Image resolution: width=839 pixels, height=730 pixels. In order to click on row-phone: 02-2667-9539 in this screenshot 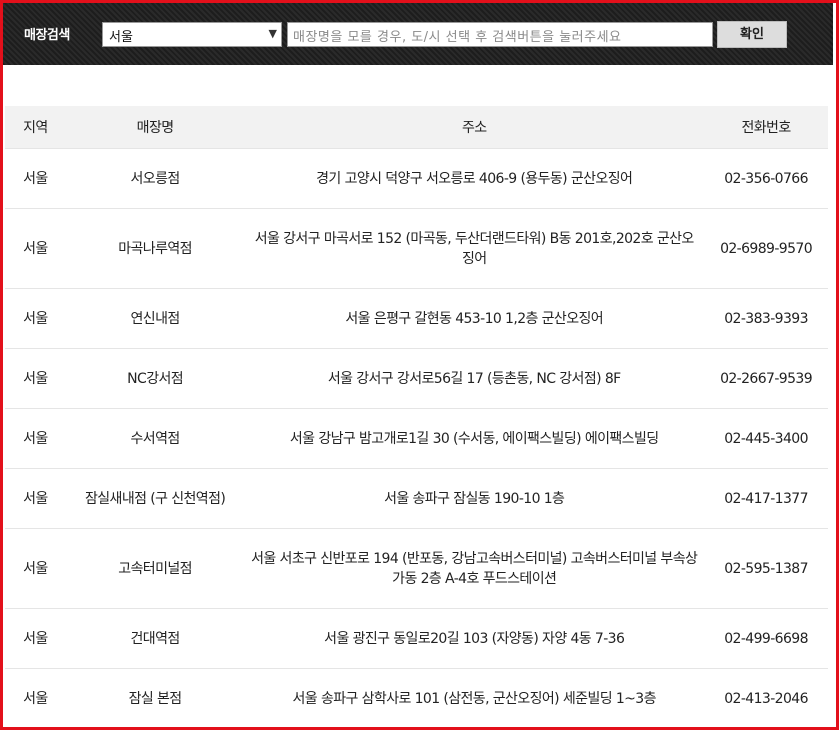, I will do `click(766, 378)`.